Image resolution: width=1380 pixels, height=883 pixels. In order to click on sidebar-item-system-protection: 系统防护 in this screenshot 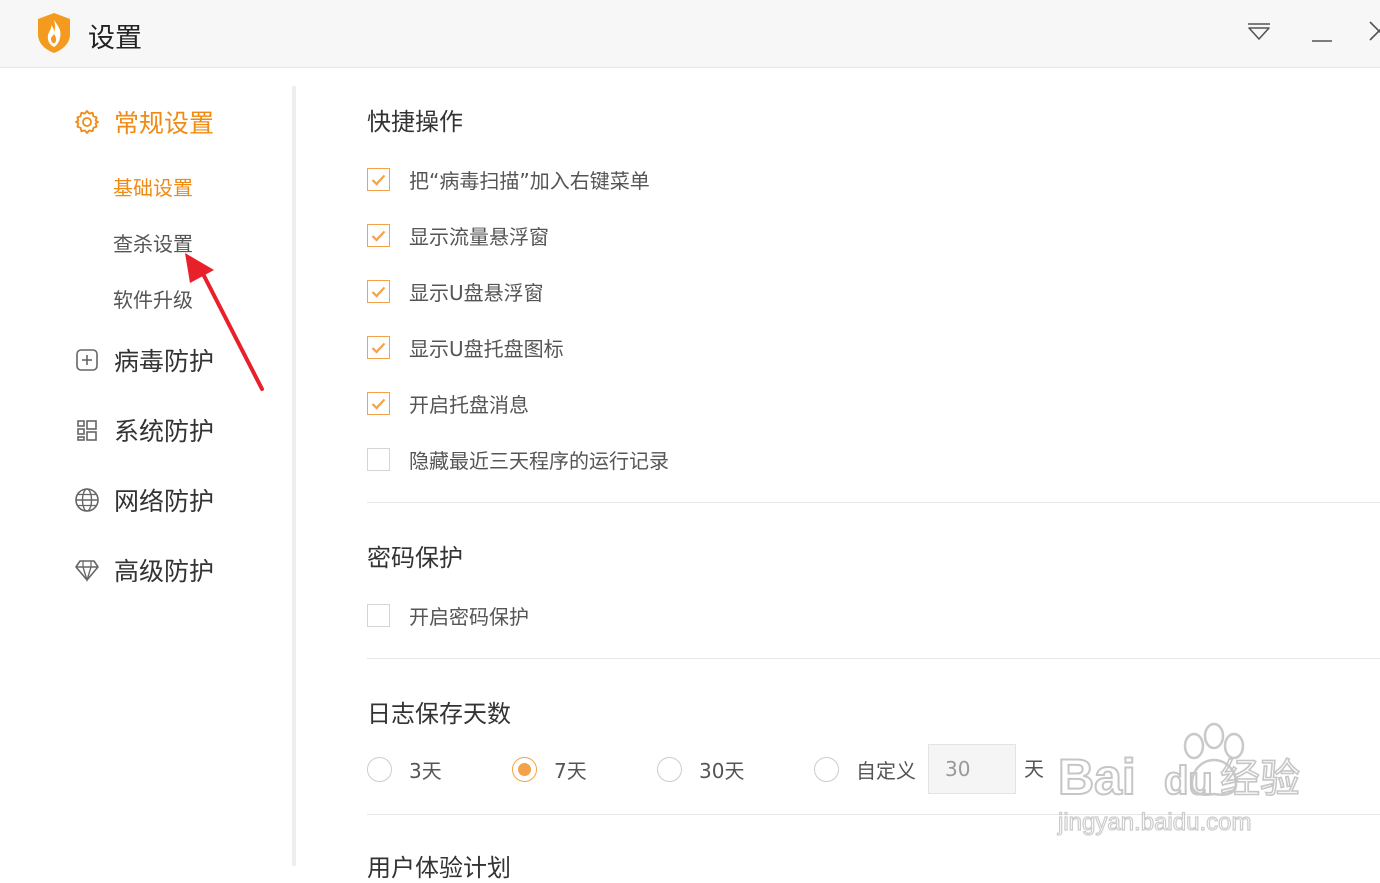, I will do `click(144, 430)`.